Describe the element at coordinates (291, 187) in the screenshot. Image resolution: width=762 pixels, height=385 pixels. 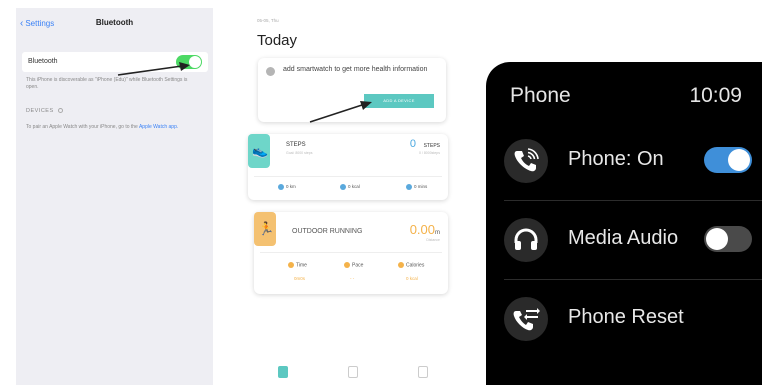
I see `steps-distance-value: 0 km` at that location.